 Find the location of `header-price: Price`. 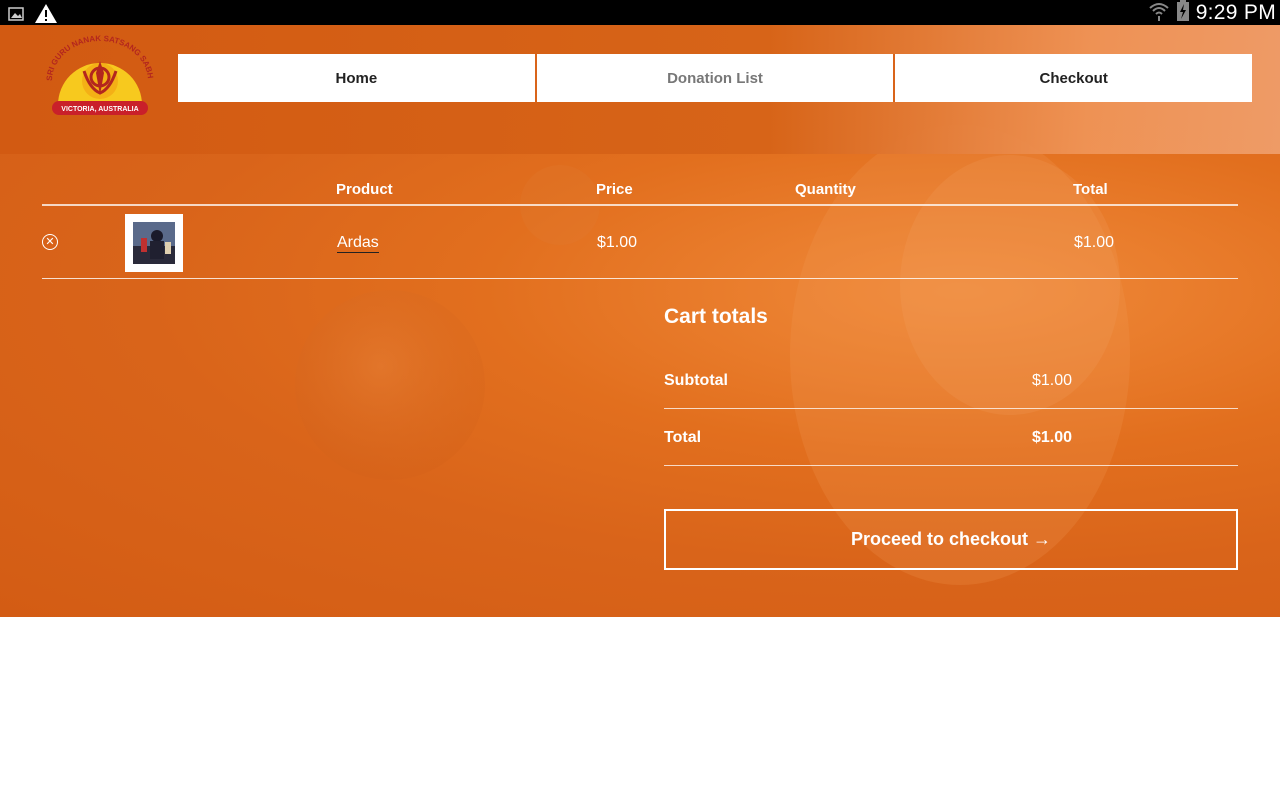

header-price: Price is located at coordinates (614, 189).